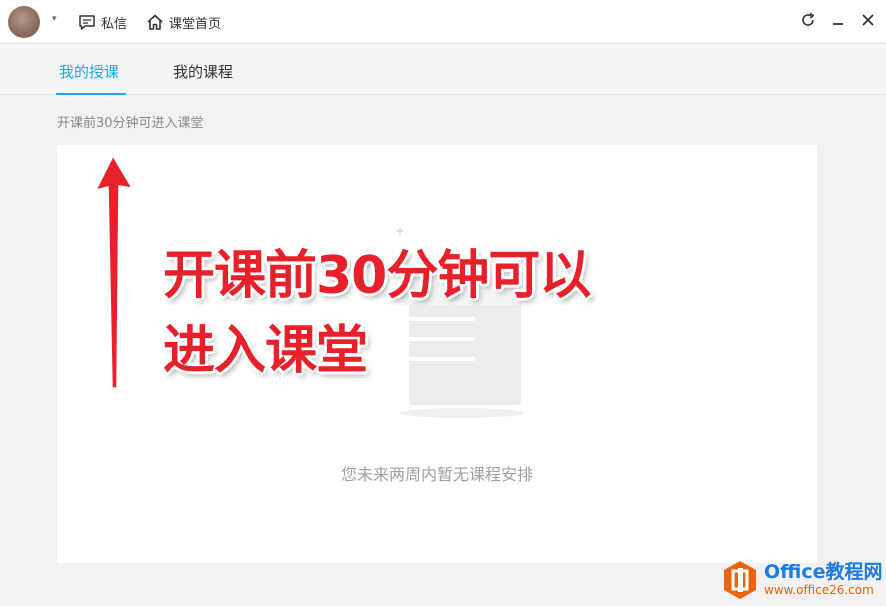  I want to click on annotation-arrow, so click(114, 271).